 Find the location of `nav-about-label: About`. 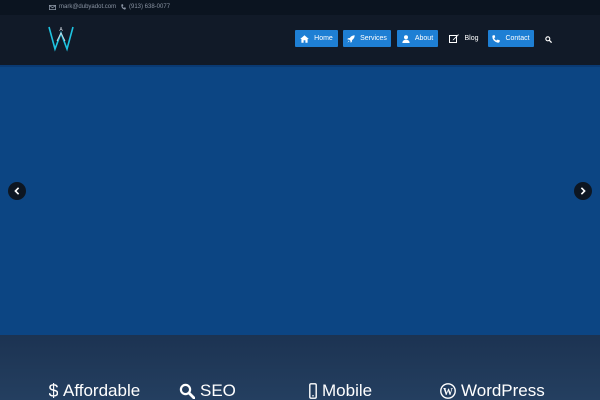

nav-about-label: About is located at coordinates (424, 38).